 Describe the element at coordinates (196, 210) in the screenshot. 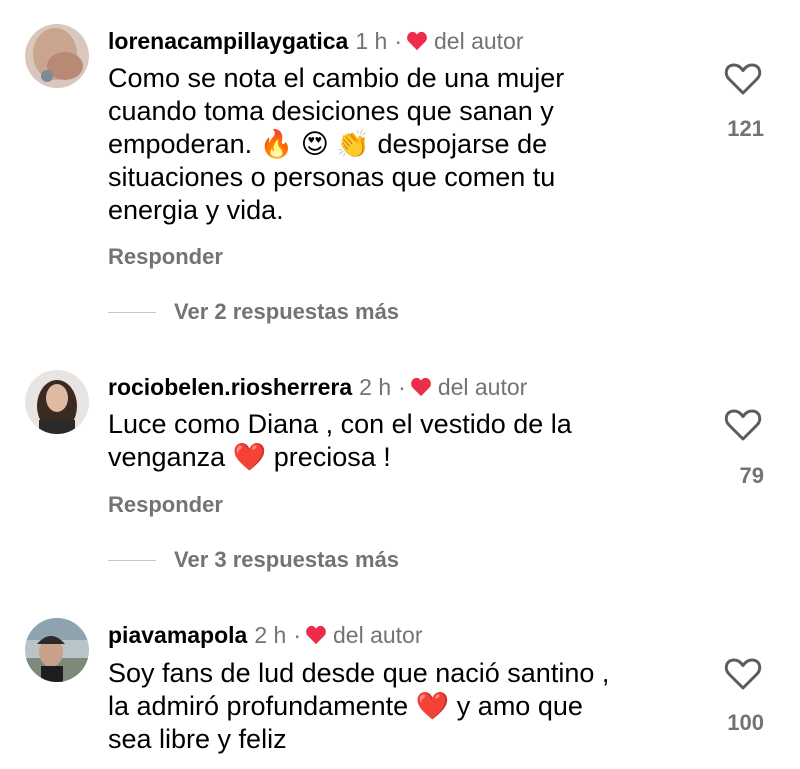

I see `comment-line: energia y vida.` at that location.